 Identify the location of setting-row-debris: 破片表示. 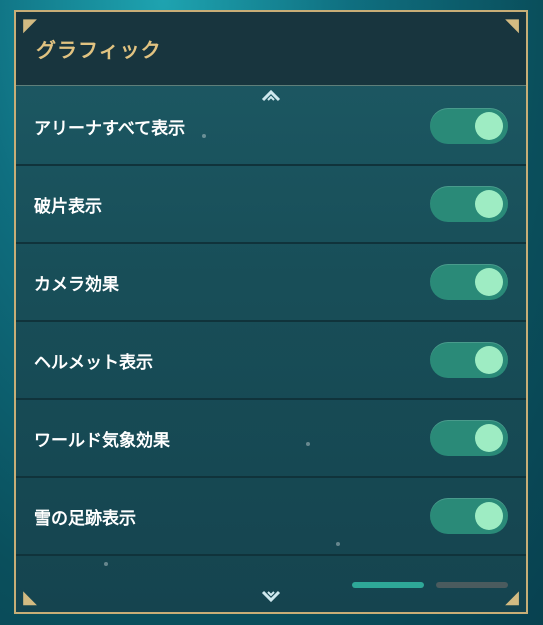
(271, 205).